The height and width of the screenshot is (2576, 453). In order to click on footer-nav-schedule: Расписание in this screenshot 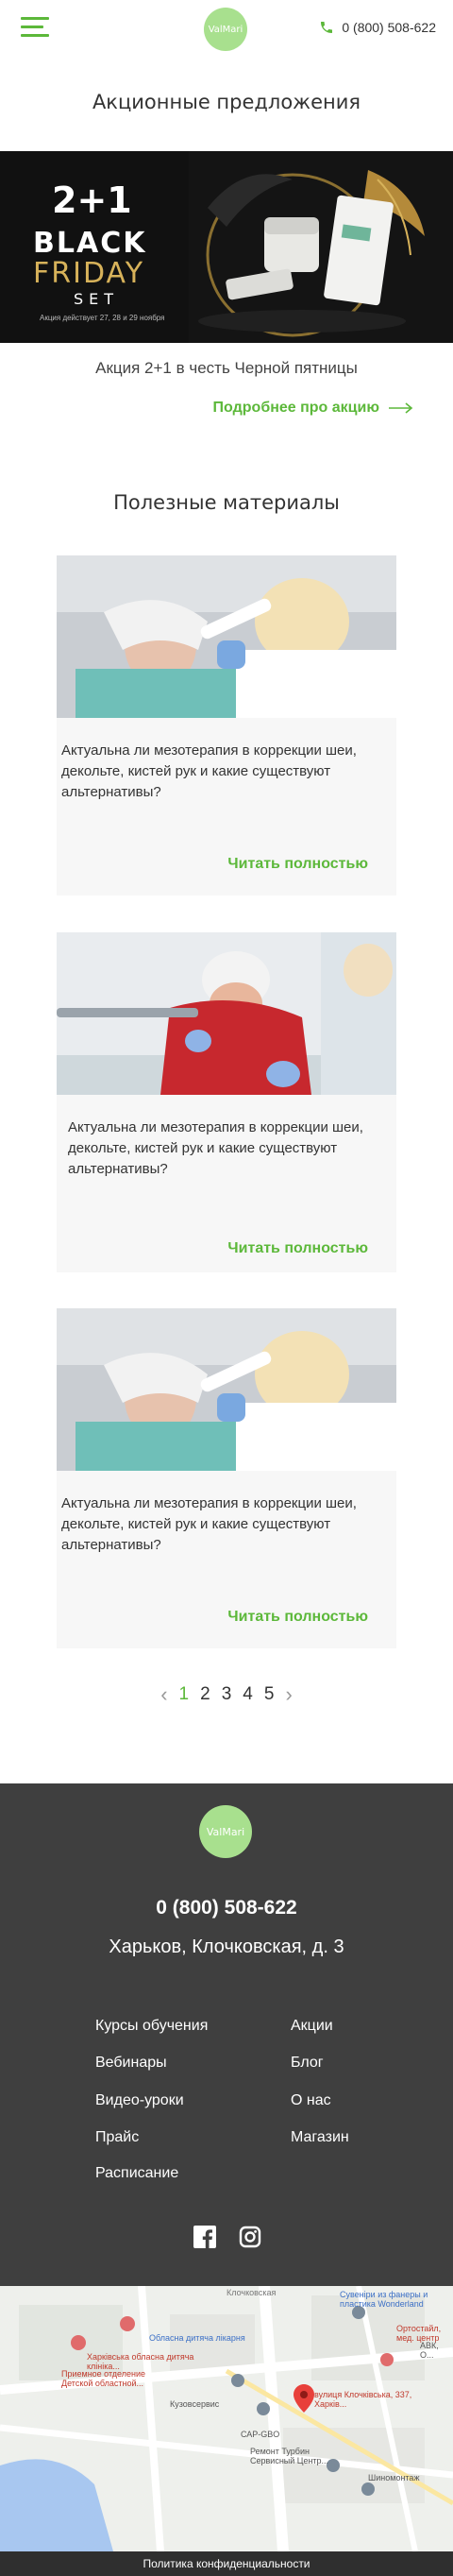, I will do `click(136, 2173)`.